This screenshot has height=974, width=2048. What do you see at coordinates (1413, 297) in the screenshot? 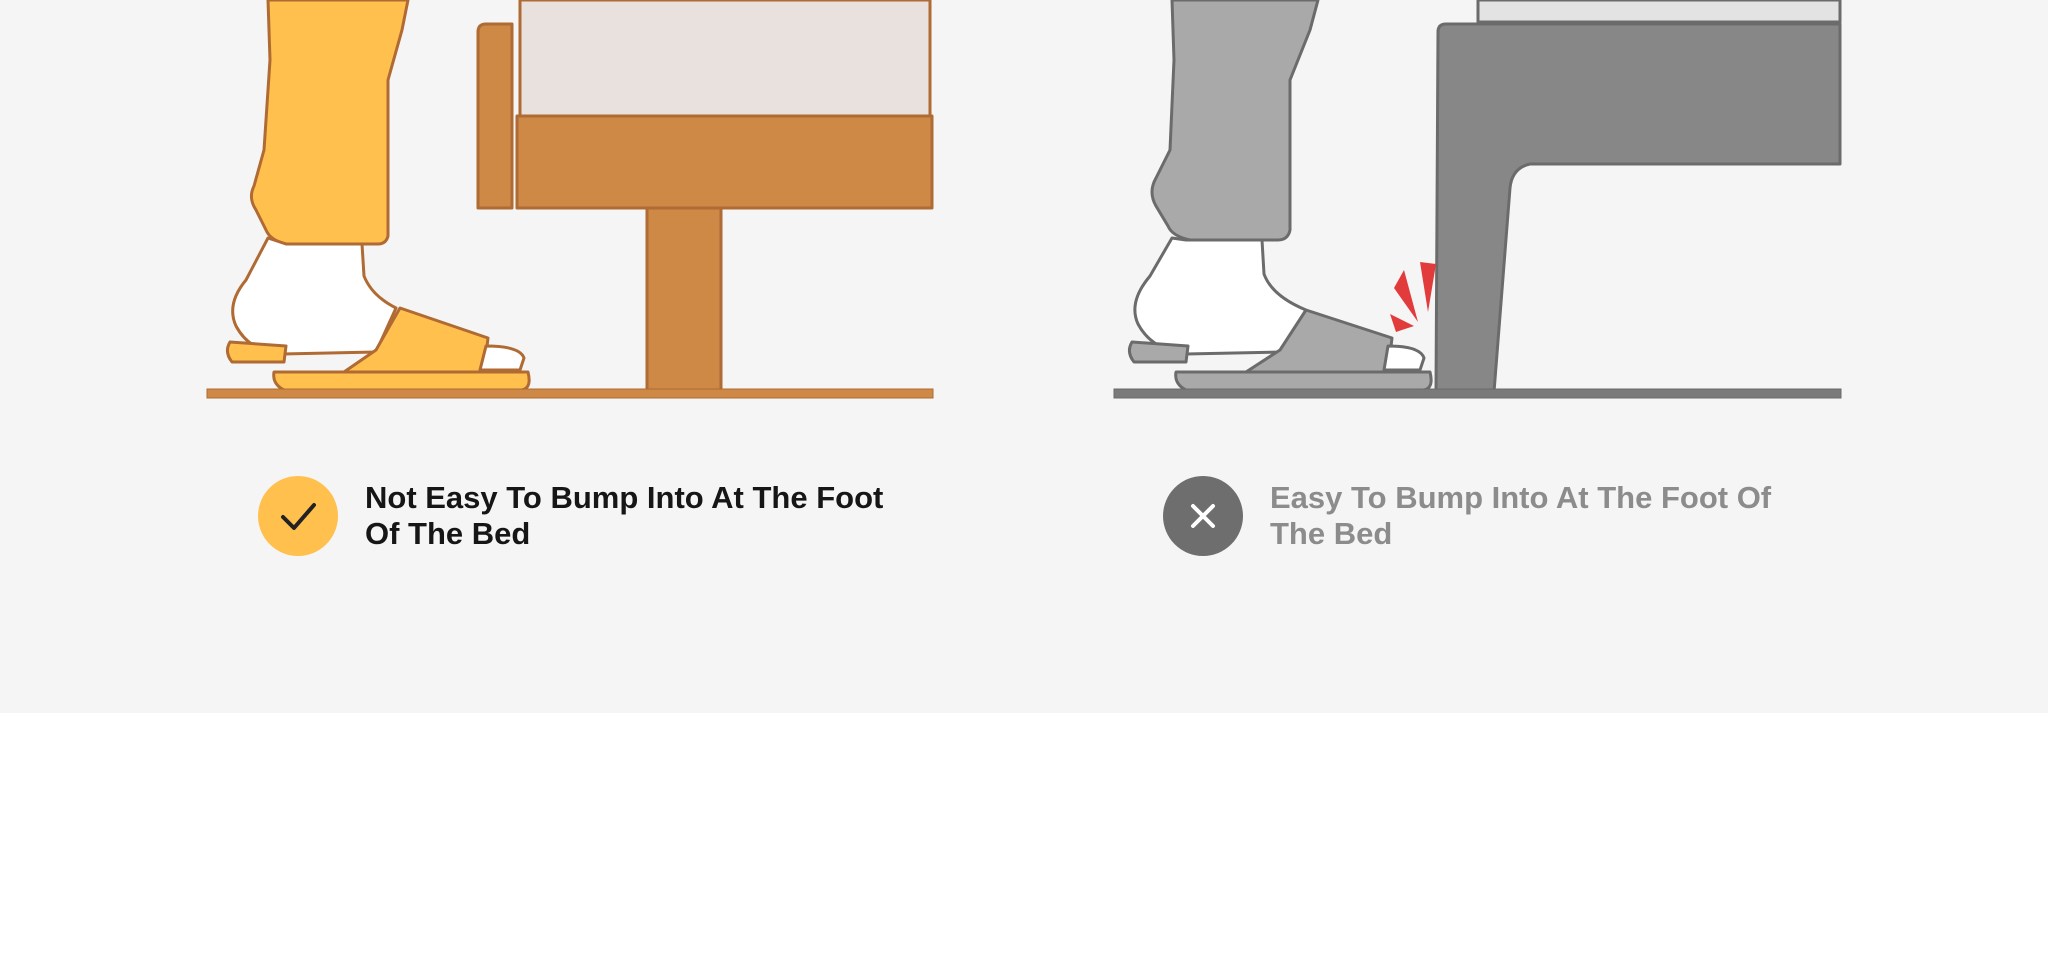
I see `impact-icon` at bounding box center [1413, 297].